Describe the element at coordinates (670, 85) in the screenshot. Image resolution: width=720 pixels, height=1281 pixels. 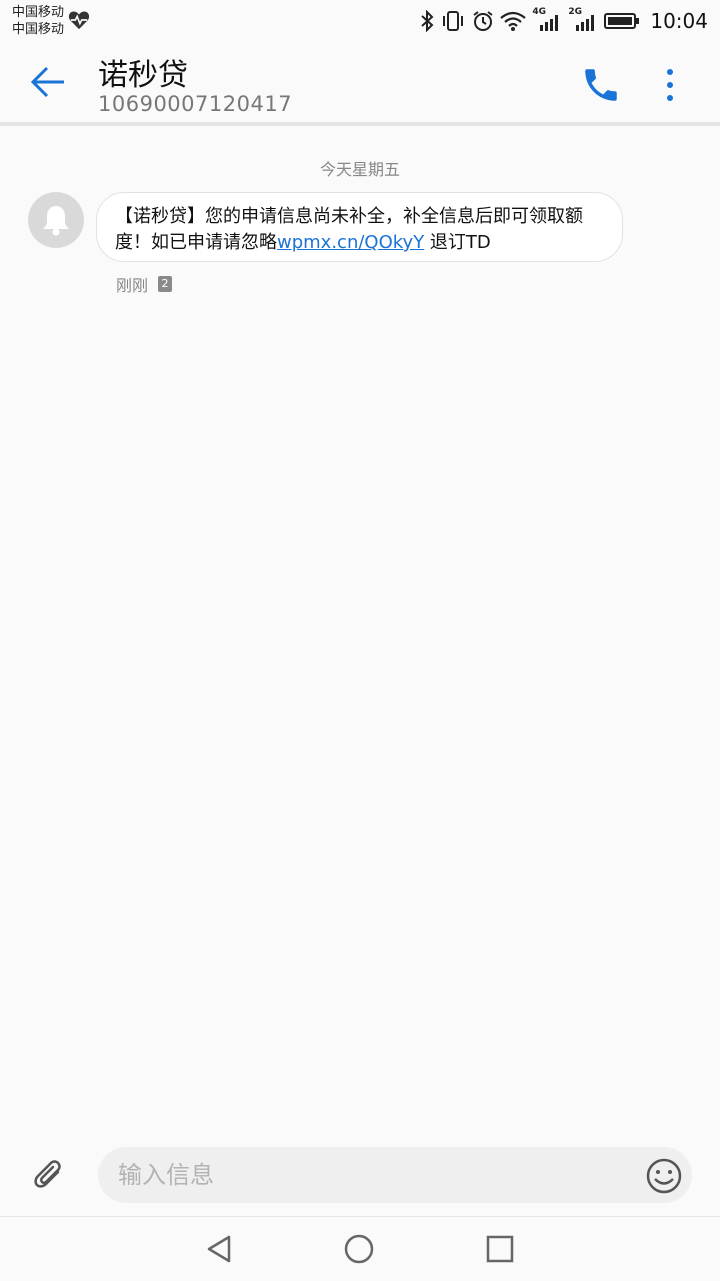
I see `more-options-icon` at that location.